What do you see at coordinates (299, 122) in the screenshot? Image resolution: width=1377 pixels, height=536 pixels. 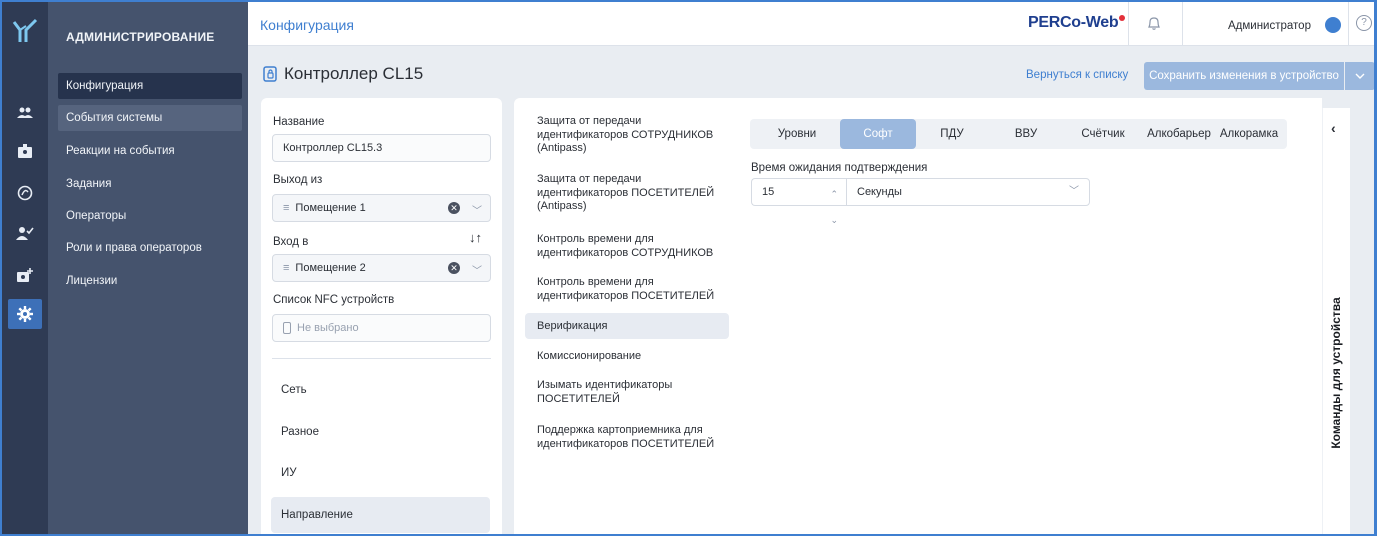 I see `name-label: Название` at bounding box center [299, 122].